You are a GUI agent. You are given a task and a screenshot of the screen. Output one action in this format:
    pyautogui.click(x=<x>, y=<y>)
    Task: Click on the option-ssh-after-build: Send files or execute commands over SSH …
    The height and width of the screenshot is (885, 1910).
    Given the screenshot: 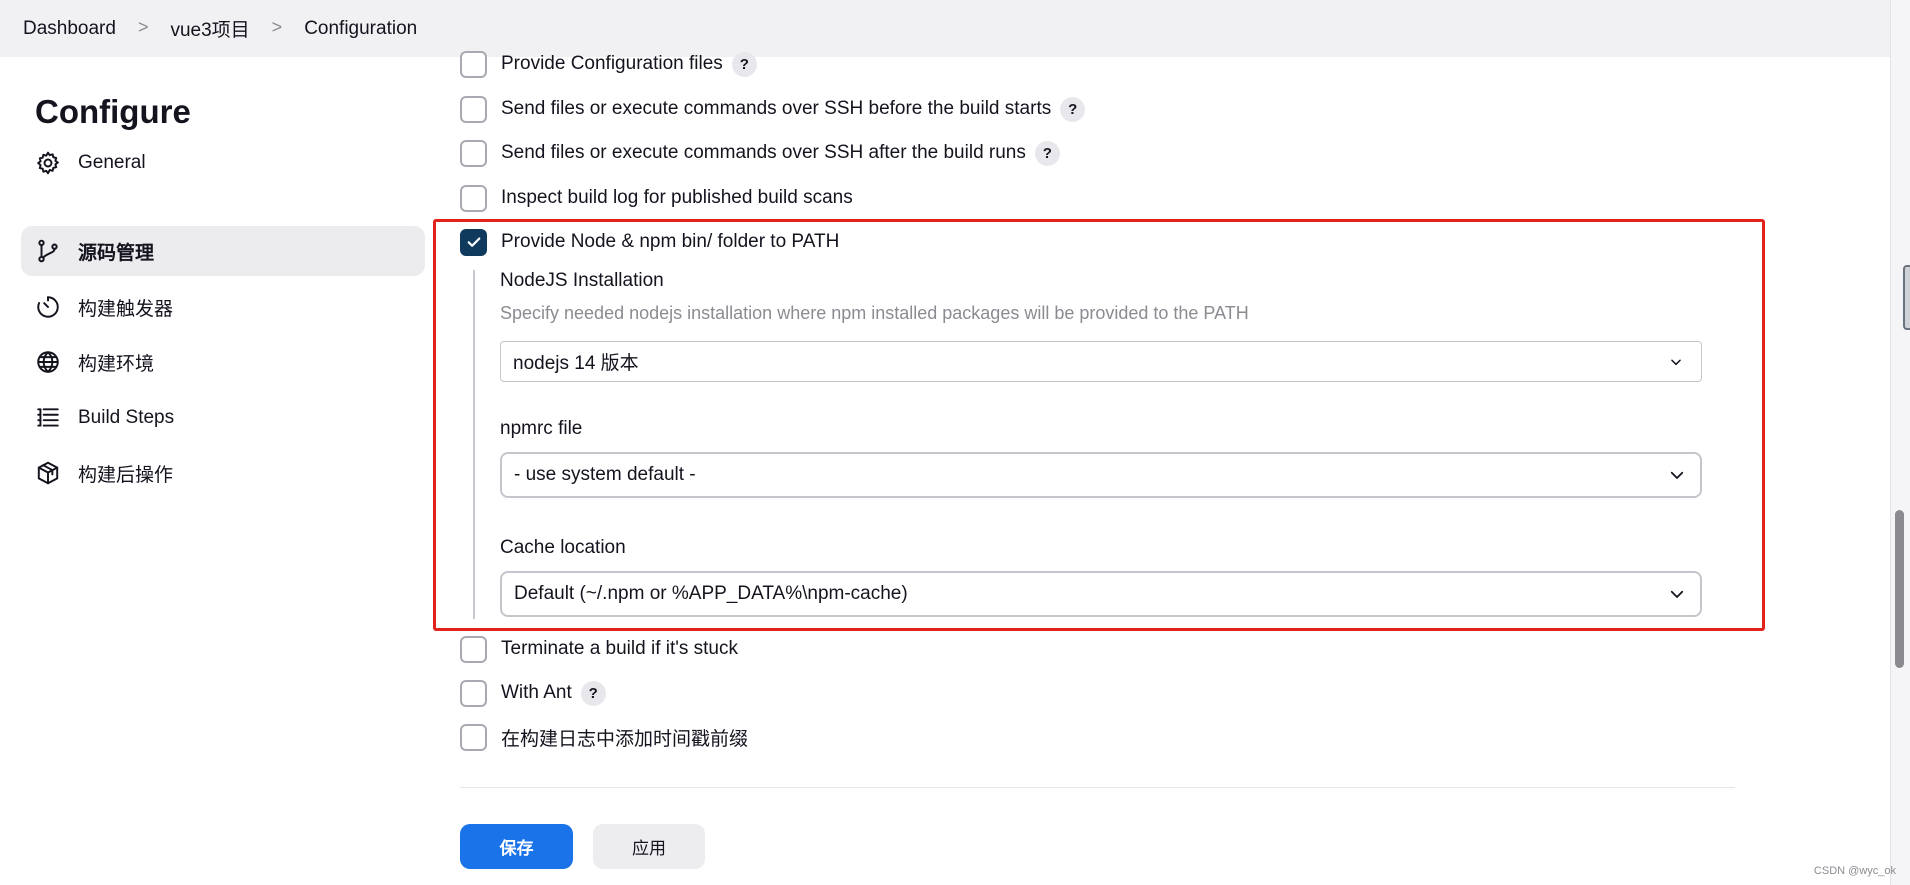 What is the action you would take?
    pyautogui.click(x=760, y=153)
    